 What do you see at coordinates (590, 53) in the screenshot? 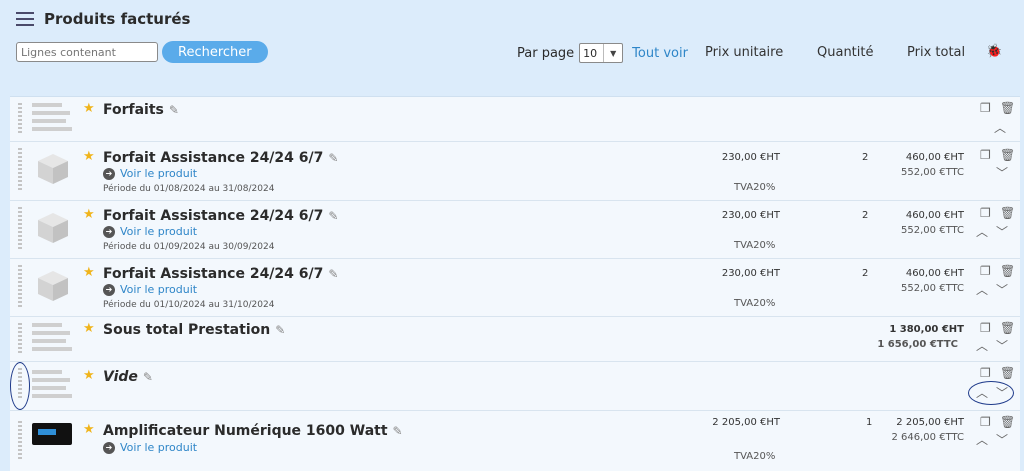
I see `per-page-value: 10` at bounding box center [590, 53].